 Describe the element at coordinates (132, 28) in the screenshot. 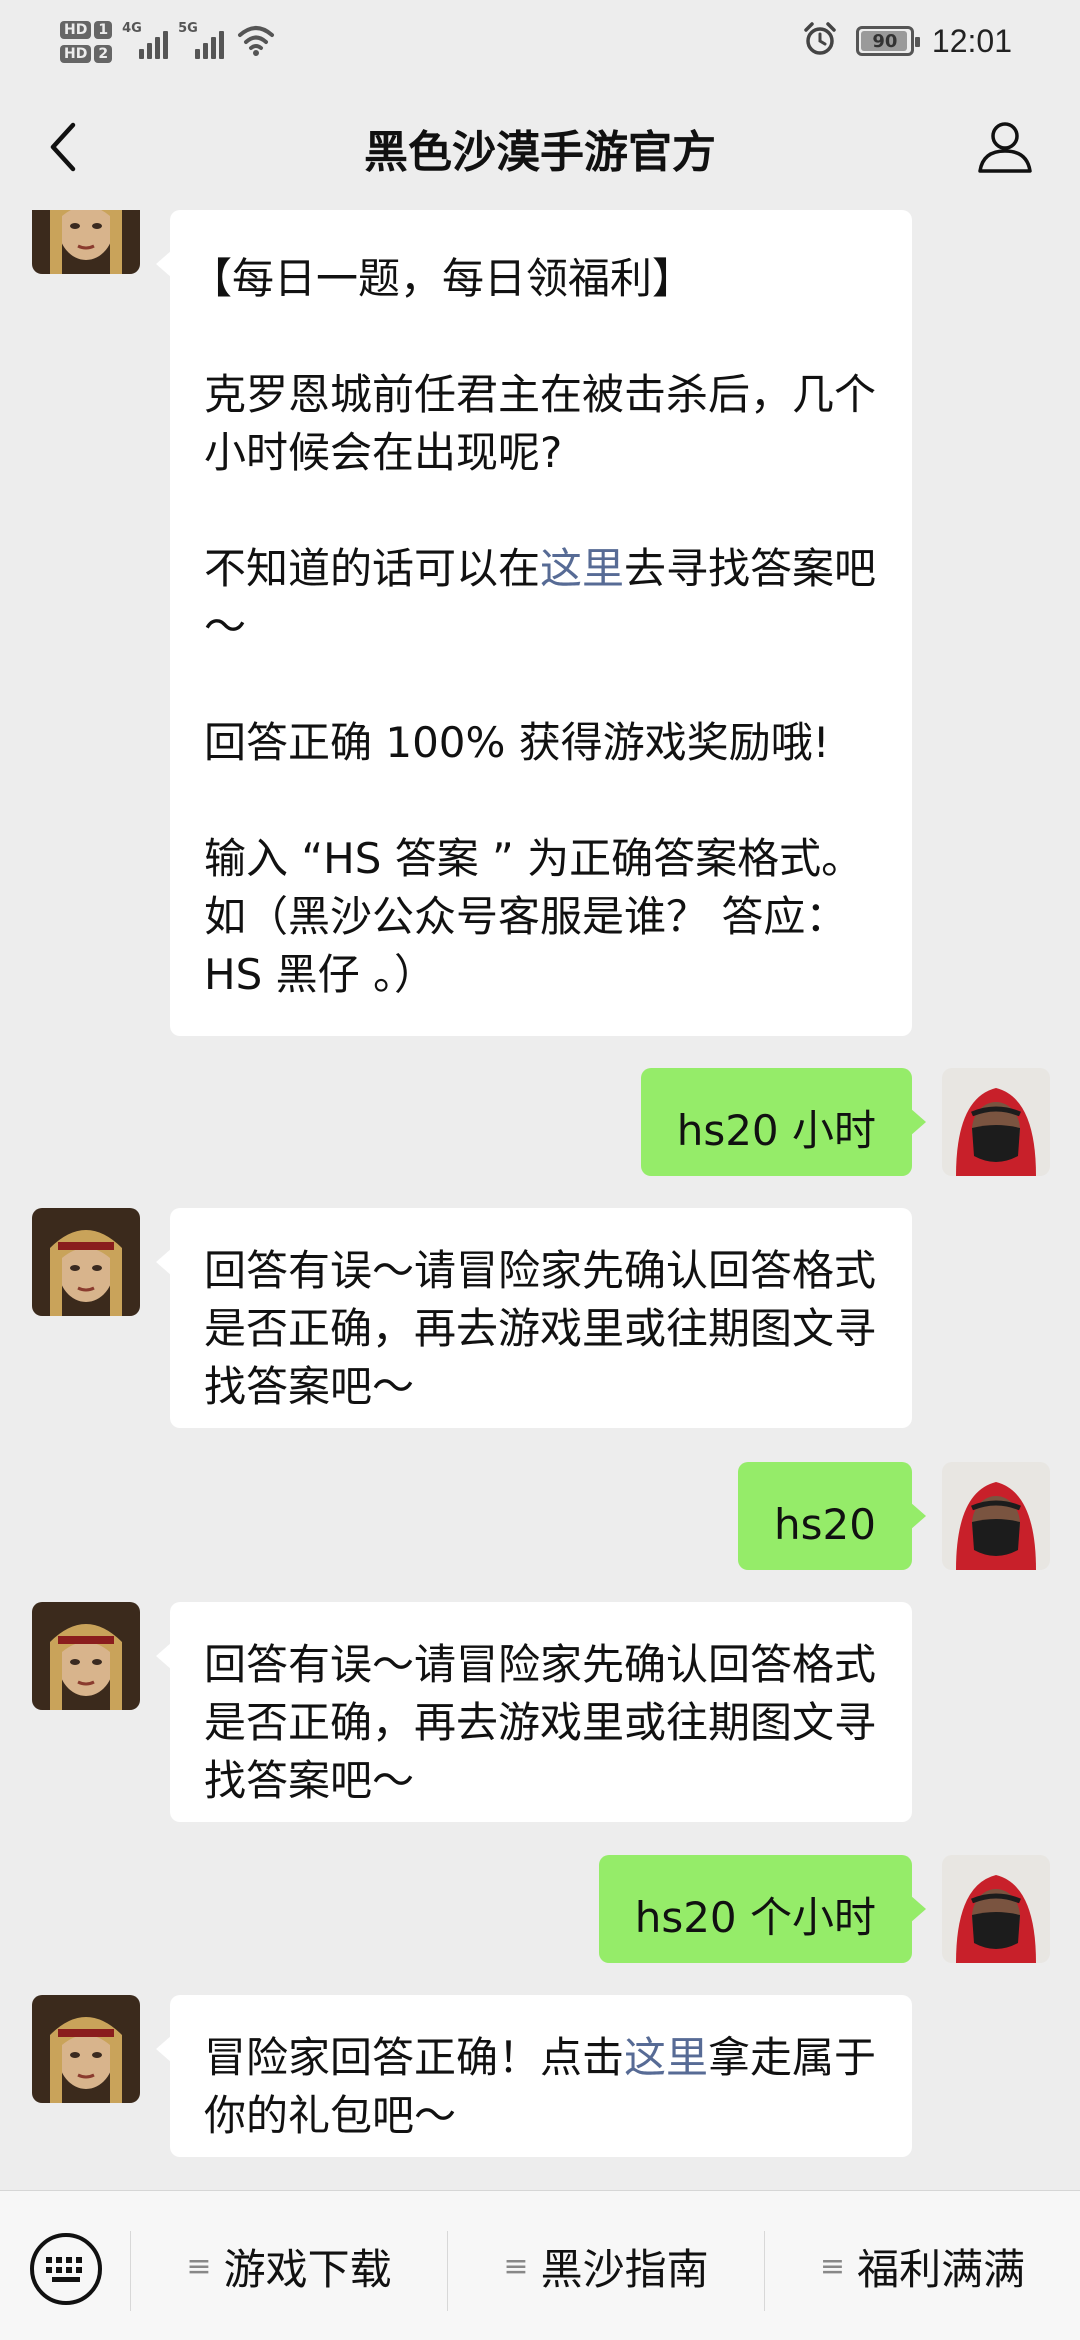

I see `net1-label: 4G` at that location.